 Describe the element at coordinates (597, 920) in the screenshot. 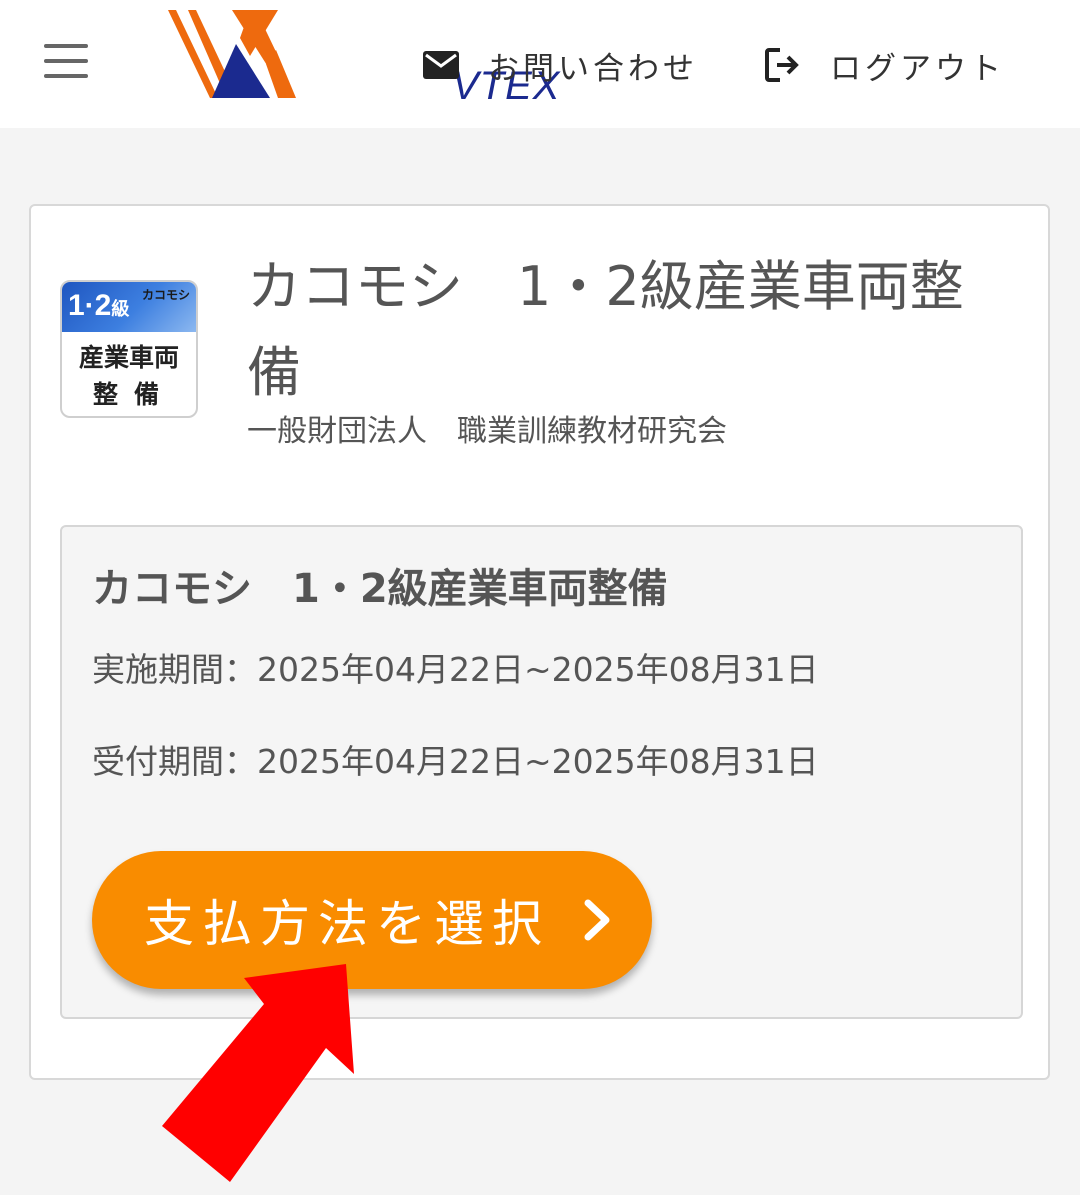

I see `chevron-right-icon` at that location.